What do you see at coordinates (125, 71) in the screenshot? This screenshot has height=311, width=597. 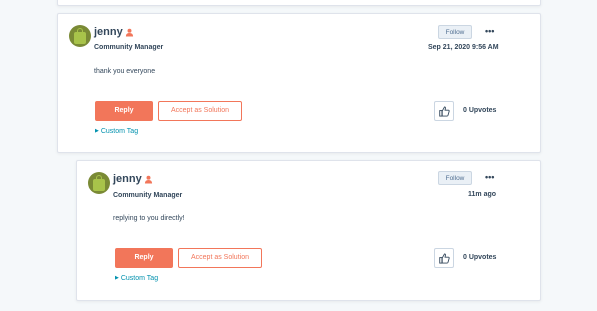 I see `post-body: thank you everyone` at bounding box center [125, 71].